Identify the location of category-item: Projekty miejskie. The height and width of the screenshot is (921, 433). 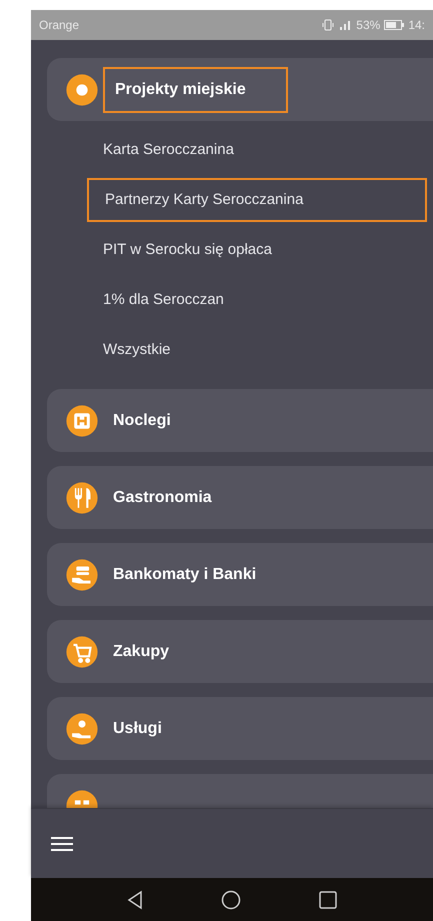
(240, 89).